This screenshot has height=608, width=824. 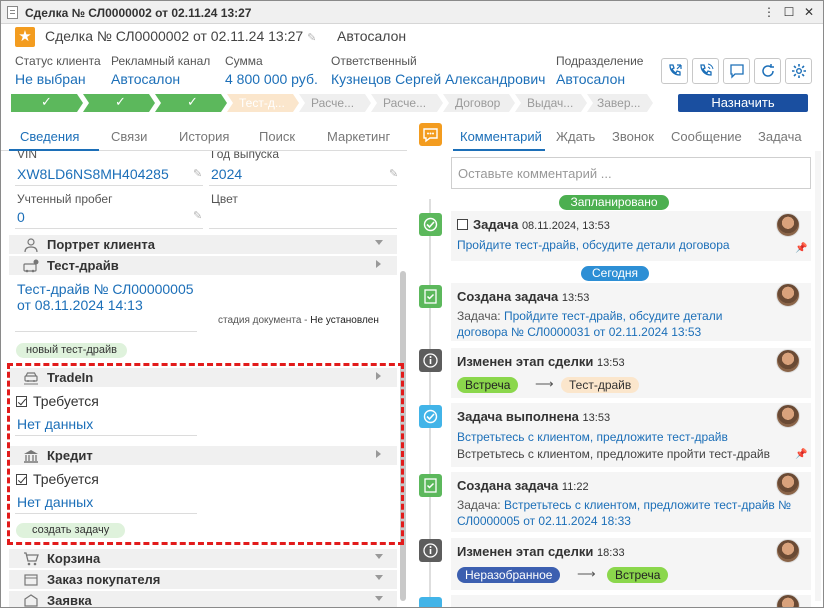 I want to click on page-title: Сделка № СЛ0000002 от 02.11.24 13:27 ✎, so click(x=181, y=36).